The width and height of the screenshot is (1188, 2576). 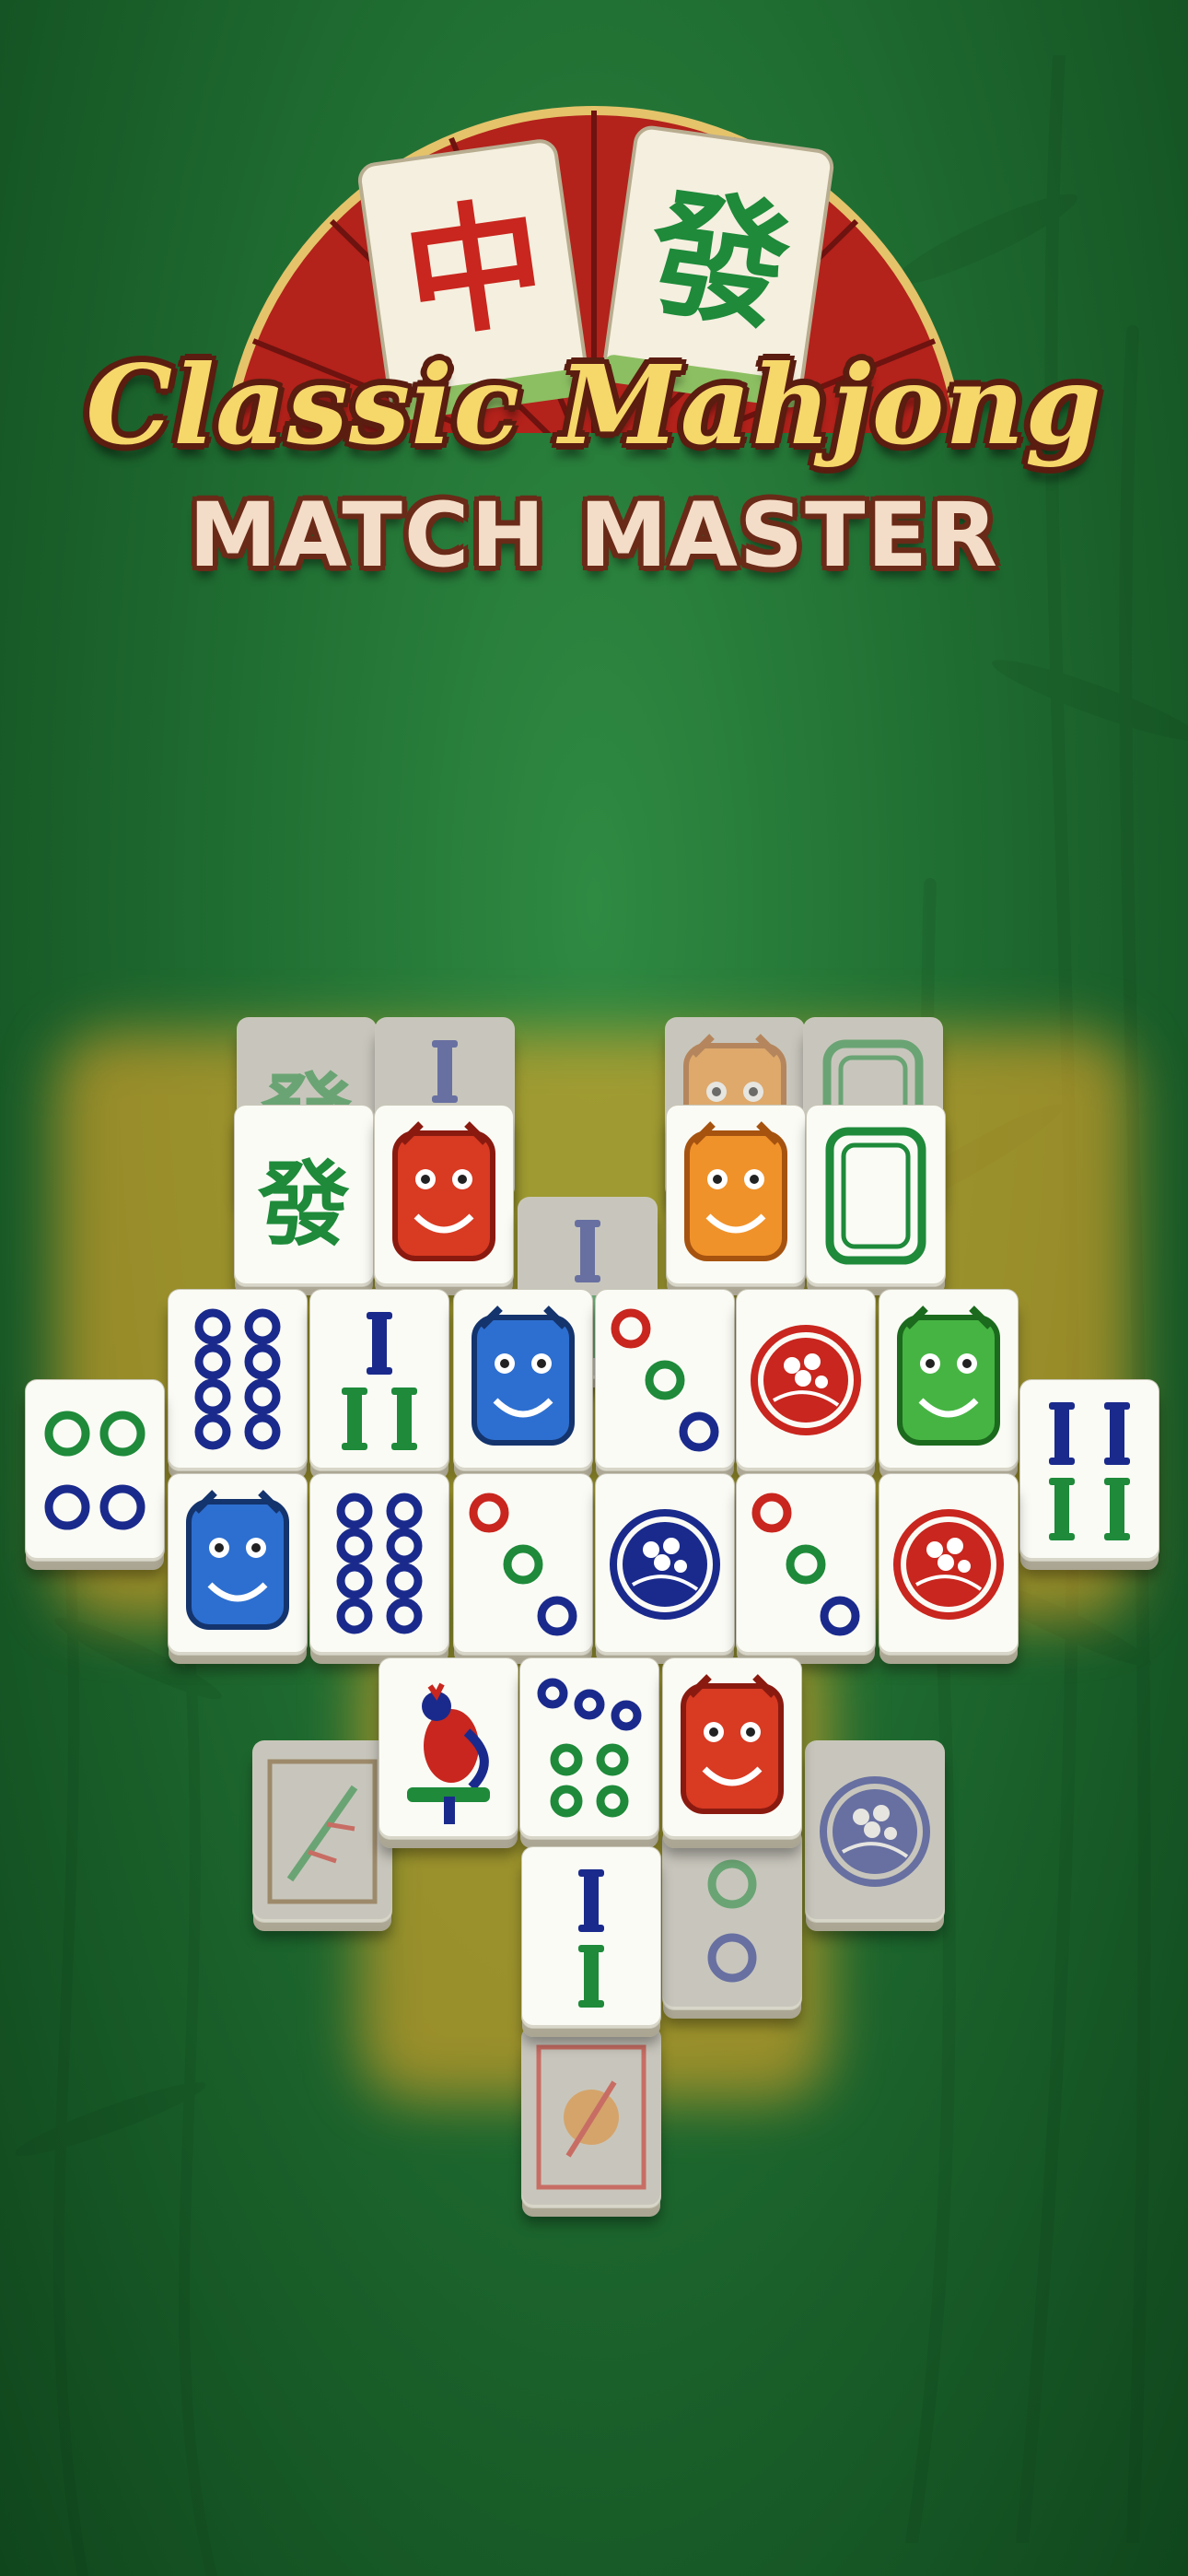 I want to click on bamboo-four-icon, so click(x=1089, y=1470).